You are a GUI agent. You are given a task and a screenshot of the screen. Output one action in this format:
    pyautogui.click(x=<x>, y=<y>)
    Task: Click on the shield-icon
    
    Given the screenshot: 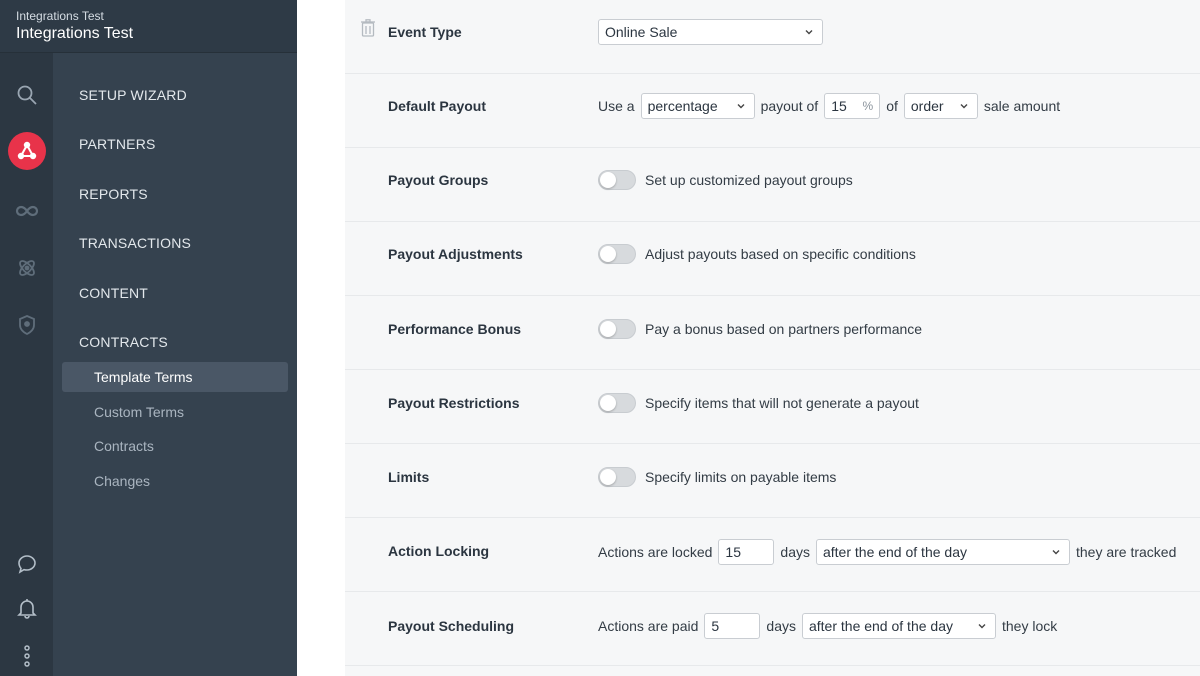 What is the action you would take?
    pyautogui.click(x=27, y=325)
    